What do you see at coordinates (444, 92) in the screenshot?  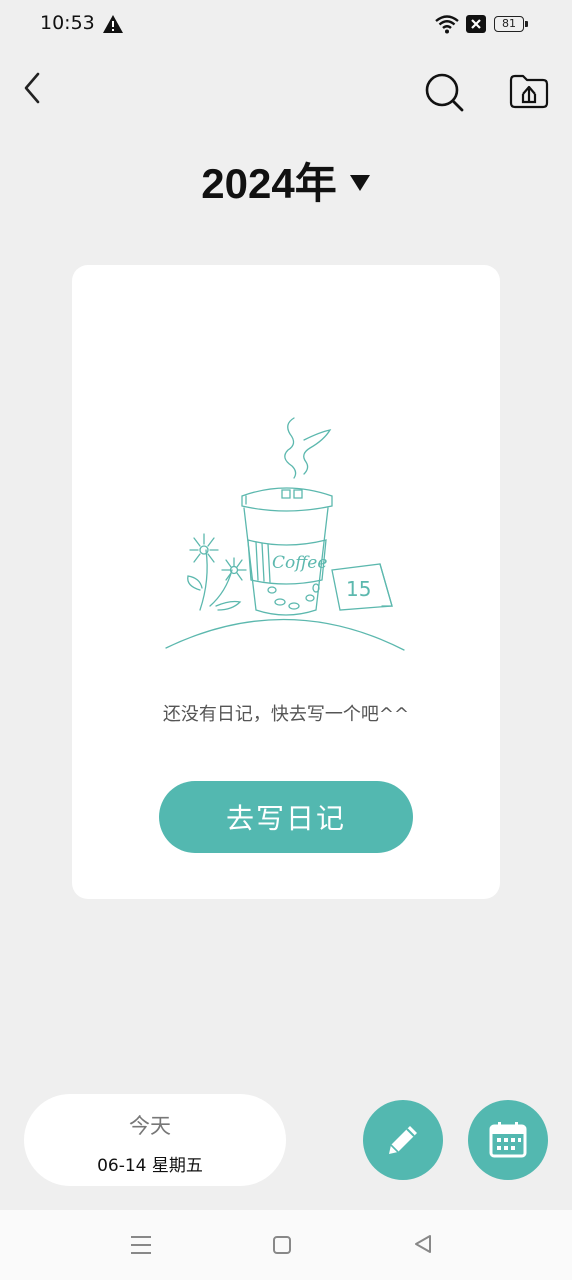 I see `search-icon` at bounding box center [444, 92].